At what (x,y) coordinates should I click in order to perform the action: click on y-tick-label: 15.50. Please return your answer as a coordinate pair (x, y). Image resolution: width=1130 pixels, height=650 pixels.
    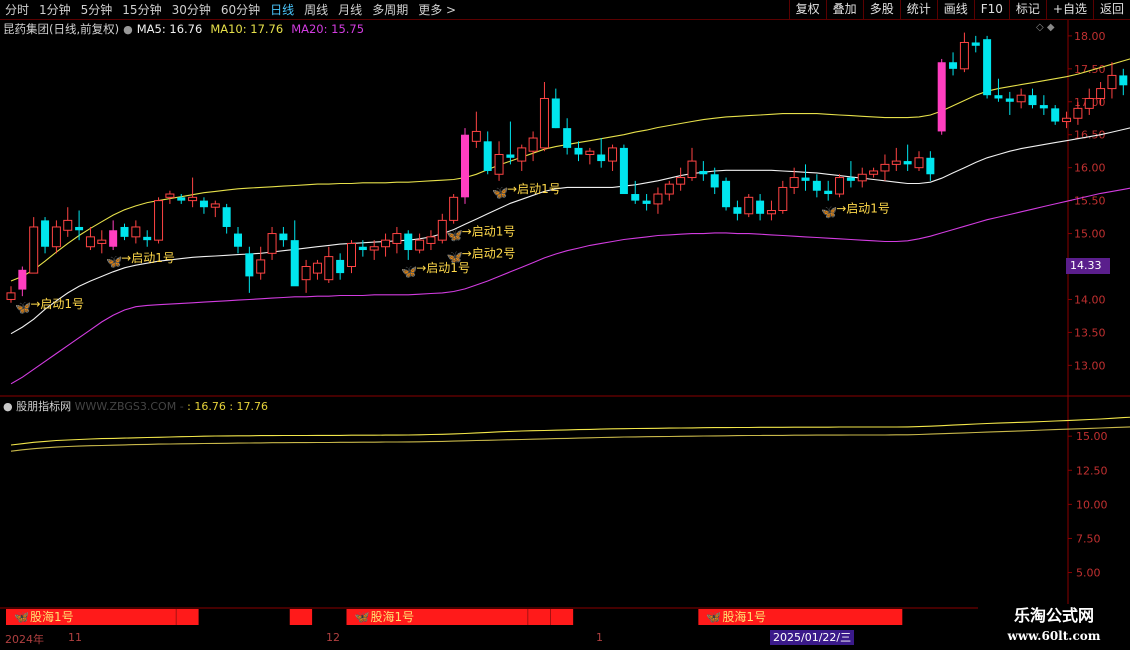
    Looking at the image, I should click on (1090, 201).